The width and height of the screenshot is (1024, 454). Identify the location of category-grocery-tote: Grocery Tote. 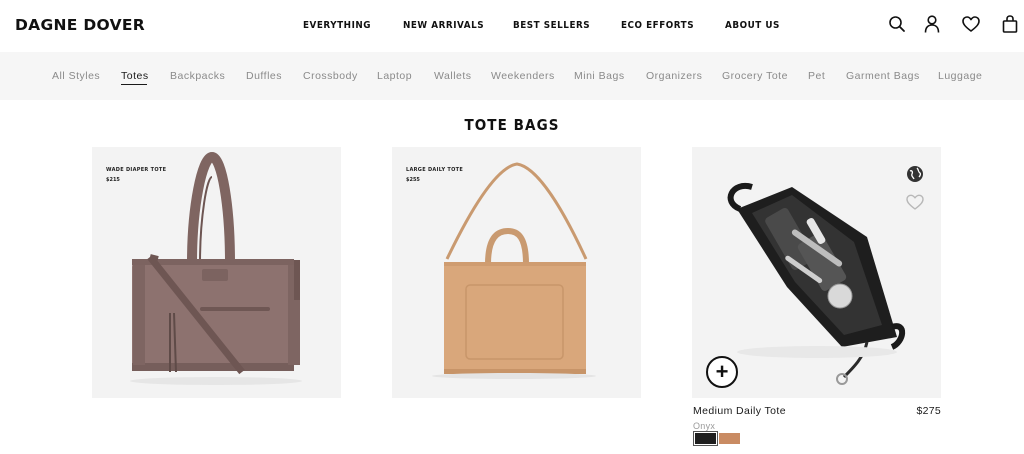
(755, 76).